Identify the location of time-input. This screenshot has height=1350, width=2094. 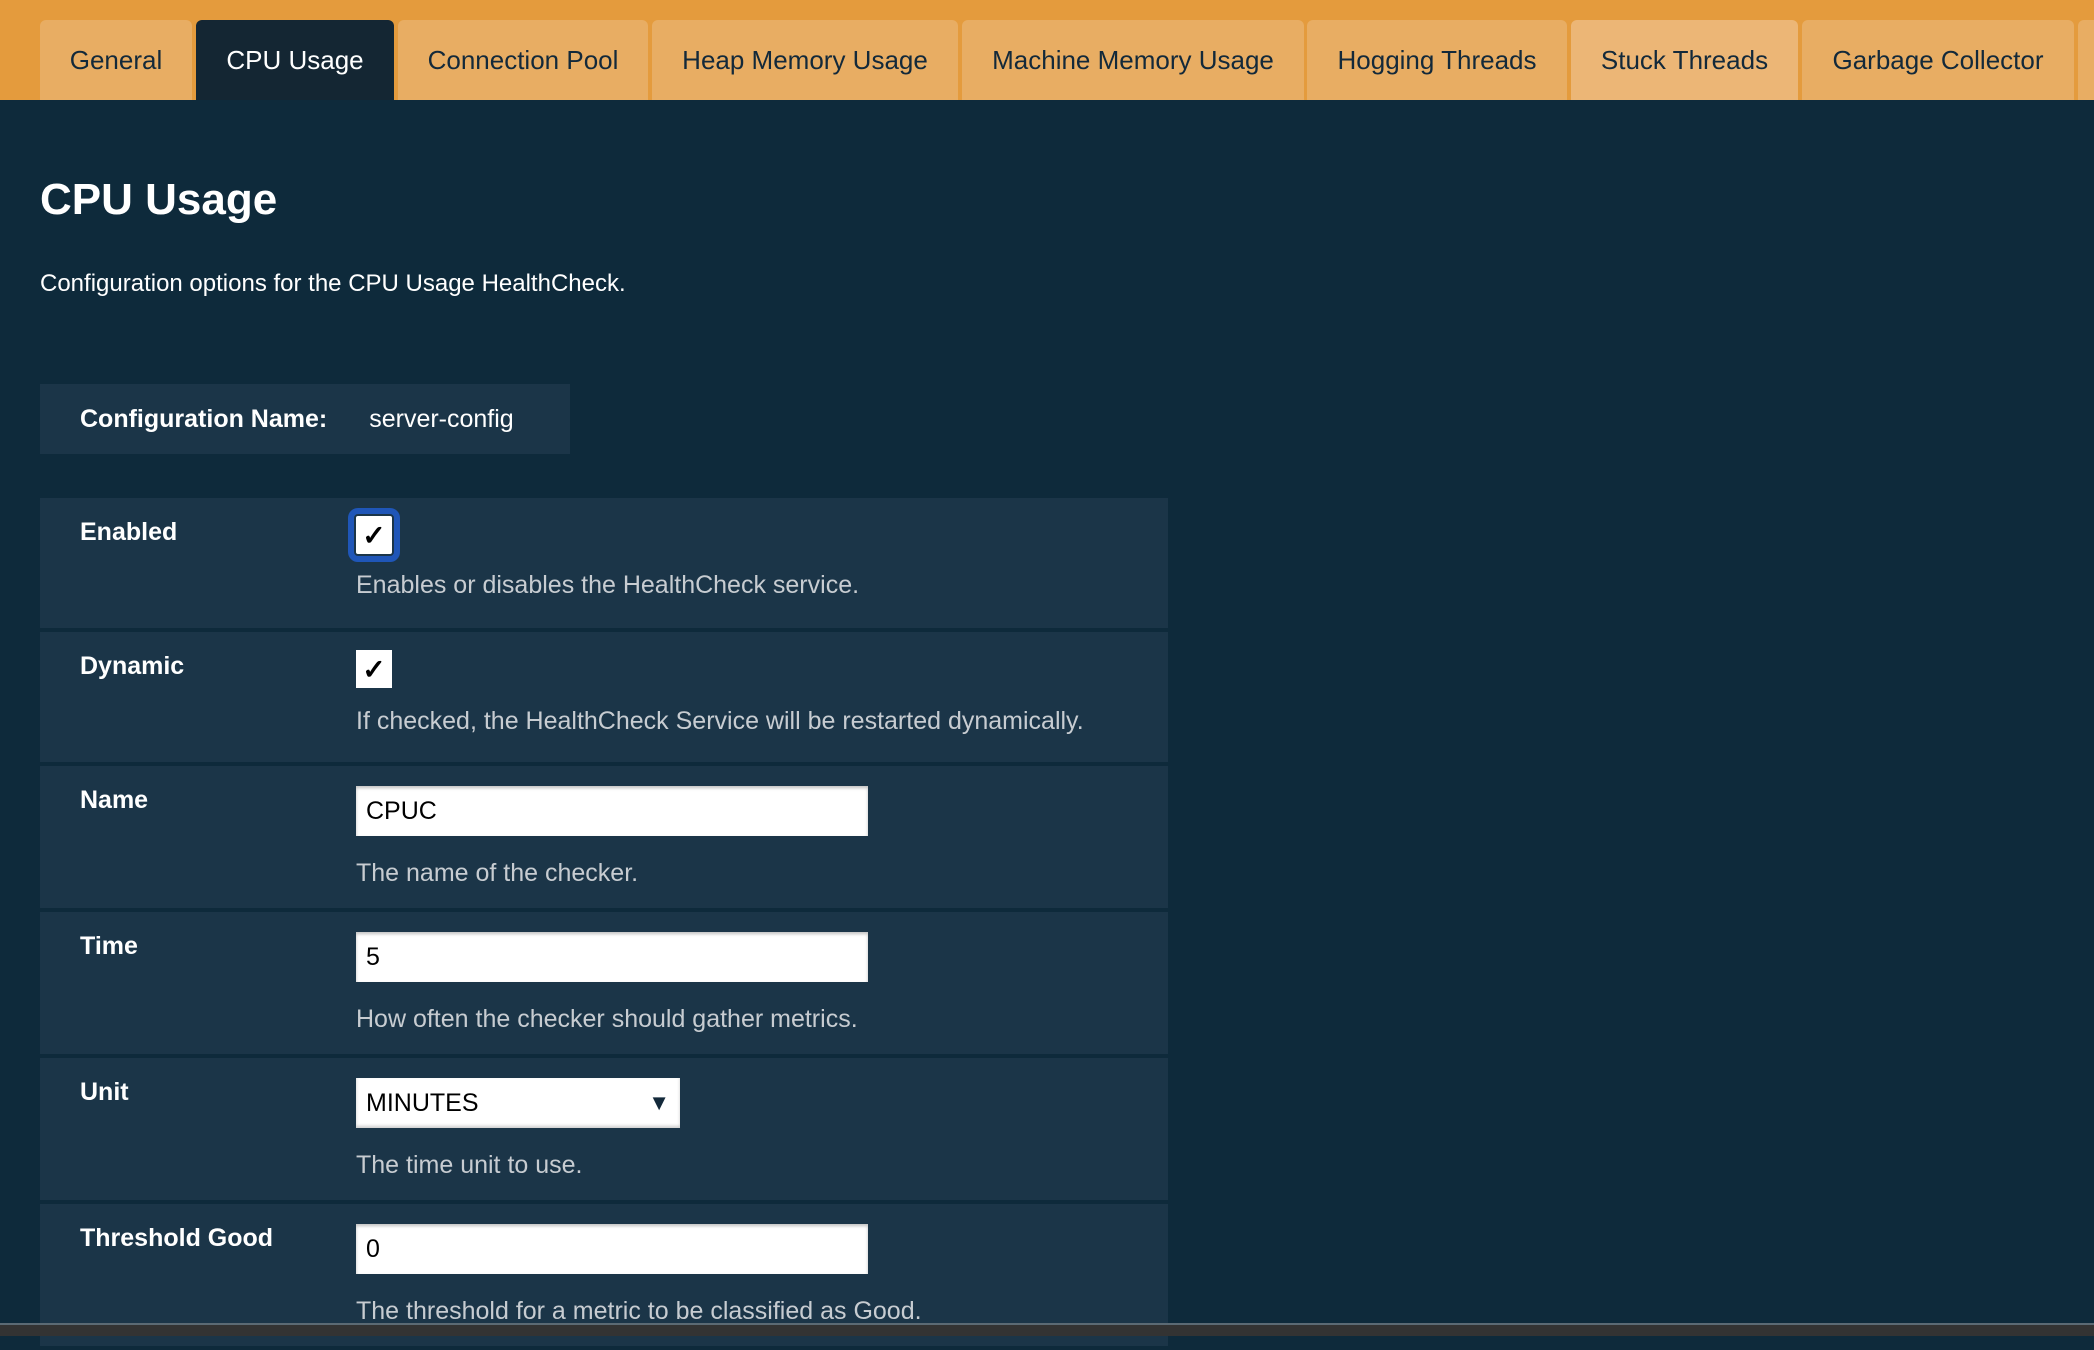
(612, 957).